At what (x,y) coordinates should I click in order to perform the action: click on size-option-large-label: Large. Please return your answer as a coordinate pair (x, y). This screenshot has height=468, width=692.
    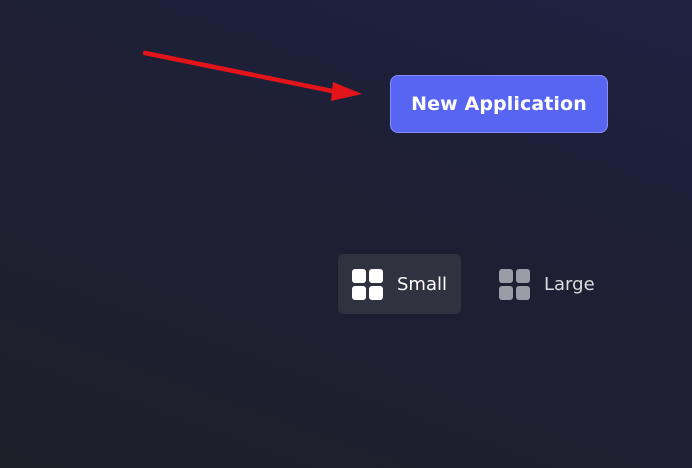
    Looking at the image, I should click on (569, 284).